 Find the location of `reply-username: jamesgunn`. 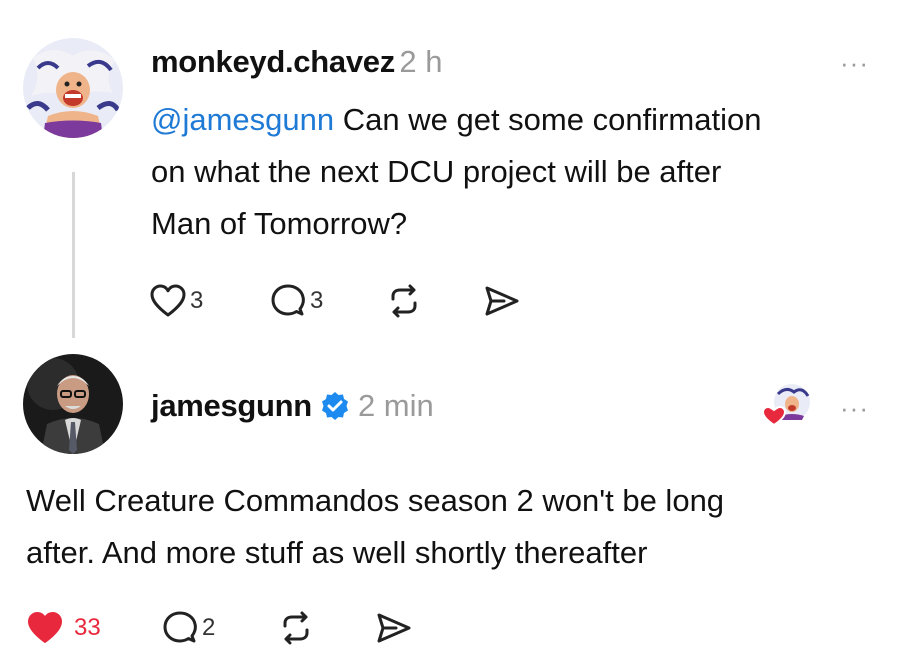

reply-username: jamesgunn is located at coordinates (231, 406).